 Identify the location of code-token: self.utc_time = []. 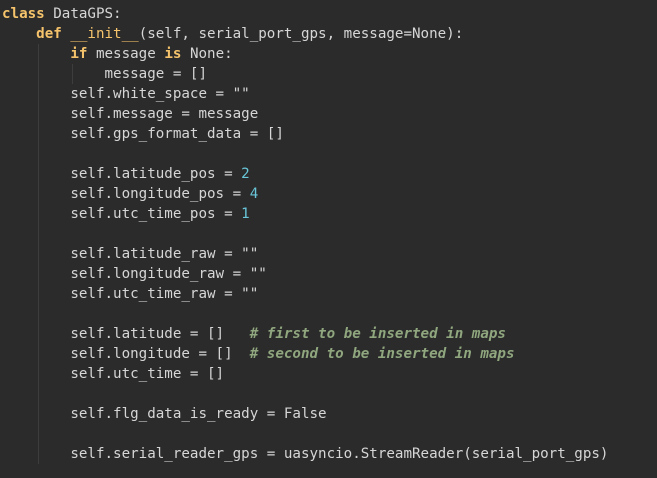
(113, 374).